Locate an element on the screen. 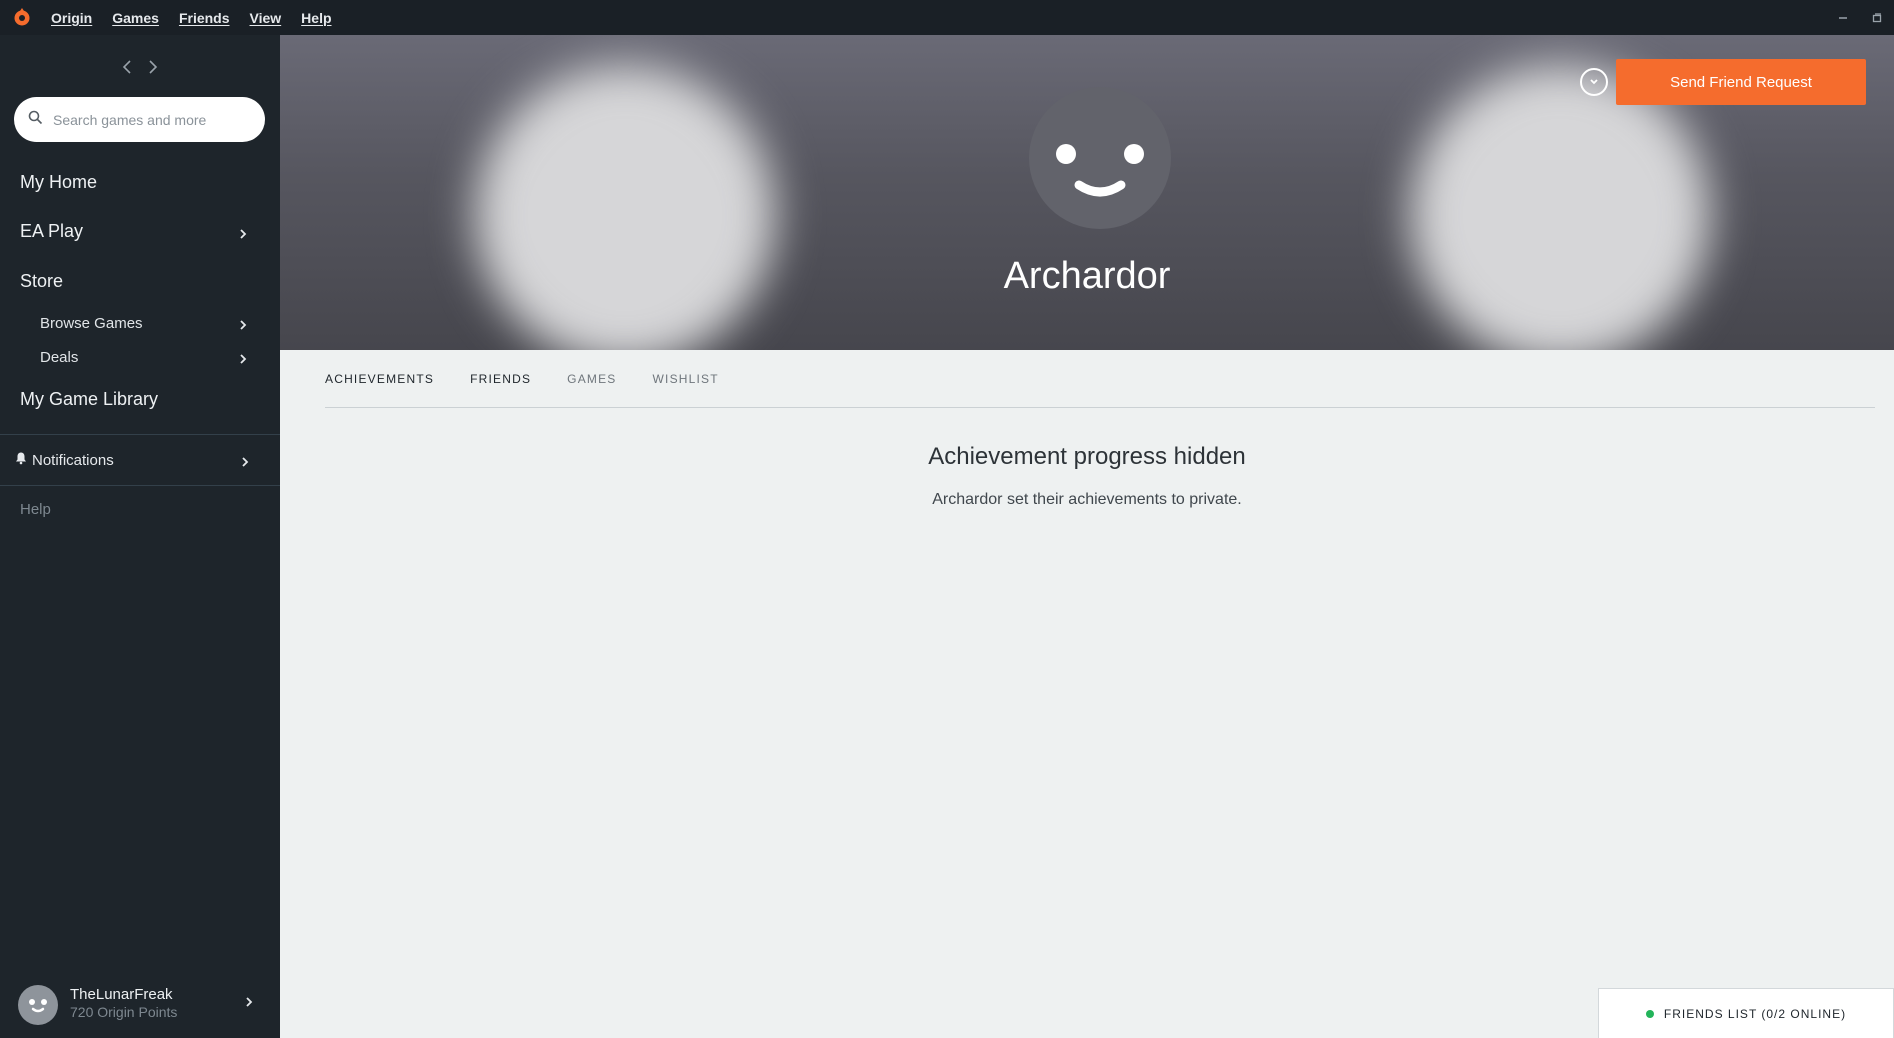  friends-list-button: FRIENDS LIST (0/2 ONLINE) is located at coordinates (1746, 1013).